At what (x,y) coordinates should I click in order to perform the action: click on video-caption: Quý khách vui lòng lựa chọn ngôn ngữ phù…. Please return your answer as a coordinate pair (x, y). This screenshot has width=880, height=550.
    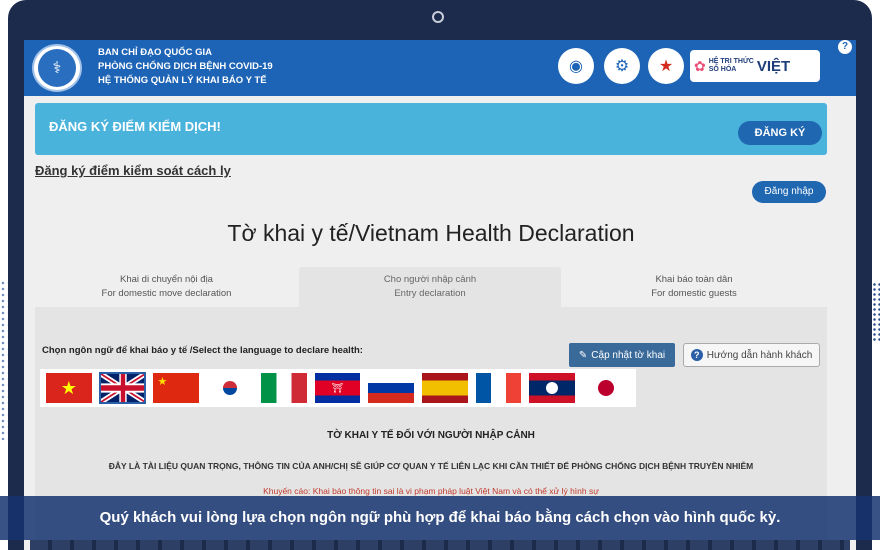
    Looking at the image, I should click on (440, 518).